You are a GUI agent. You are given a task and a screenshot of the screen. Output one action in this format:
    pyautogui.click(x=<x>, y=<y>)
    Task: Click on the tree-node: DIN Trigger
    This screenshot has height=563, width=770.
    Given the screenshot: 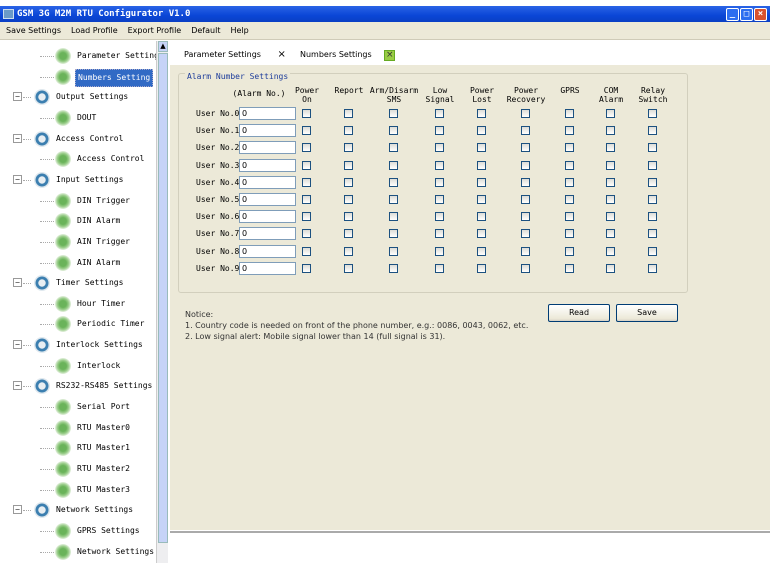 What is the action you would take?
    pyautogui.click(x=78, y=200)
    